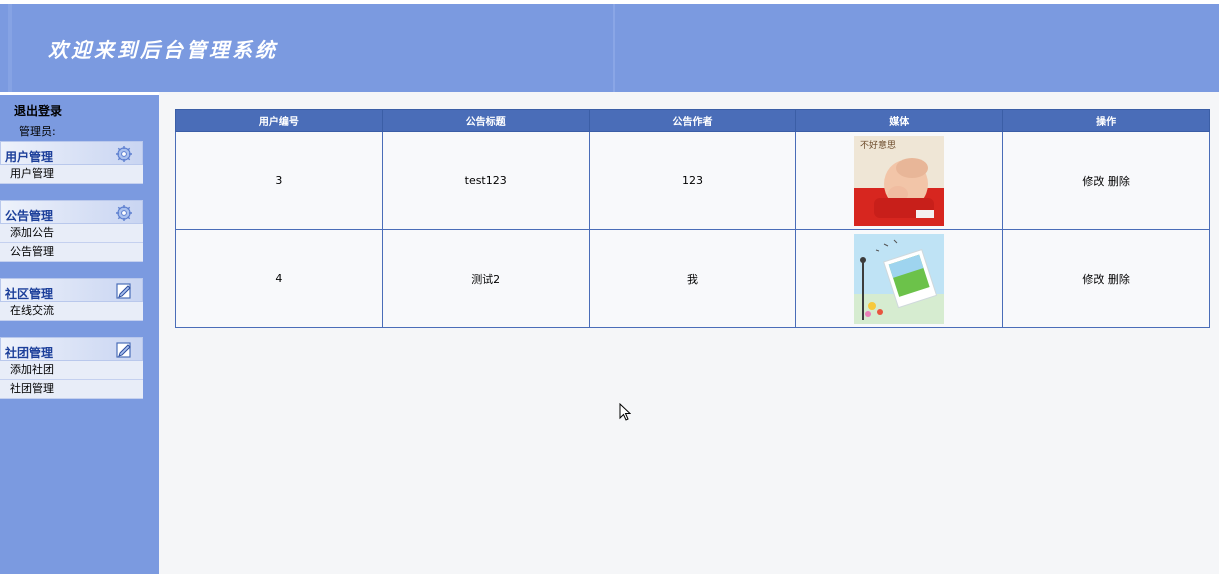  I want to click on sidebar-item-add-club: 添加社团, so click(71, 370).